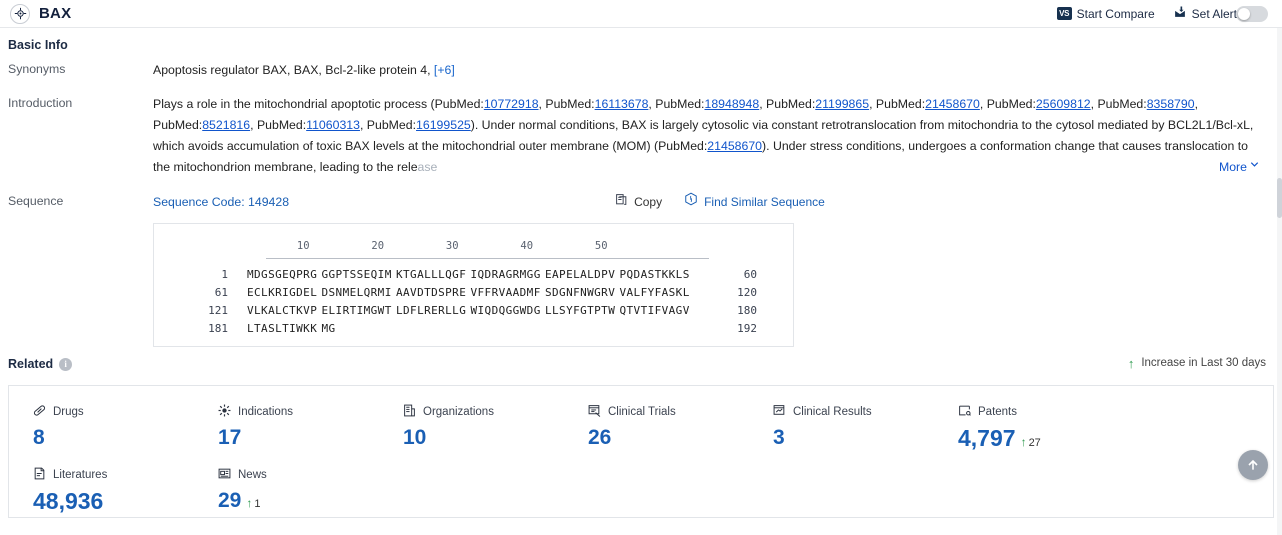  Describe the element at coordinates (1279, 281) in the screenshot. I see `scrollbar-track` at that location.